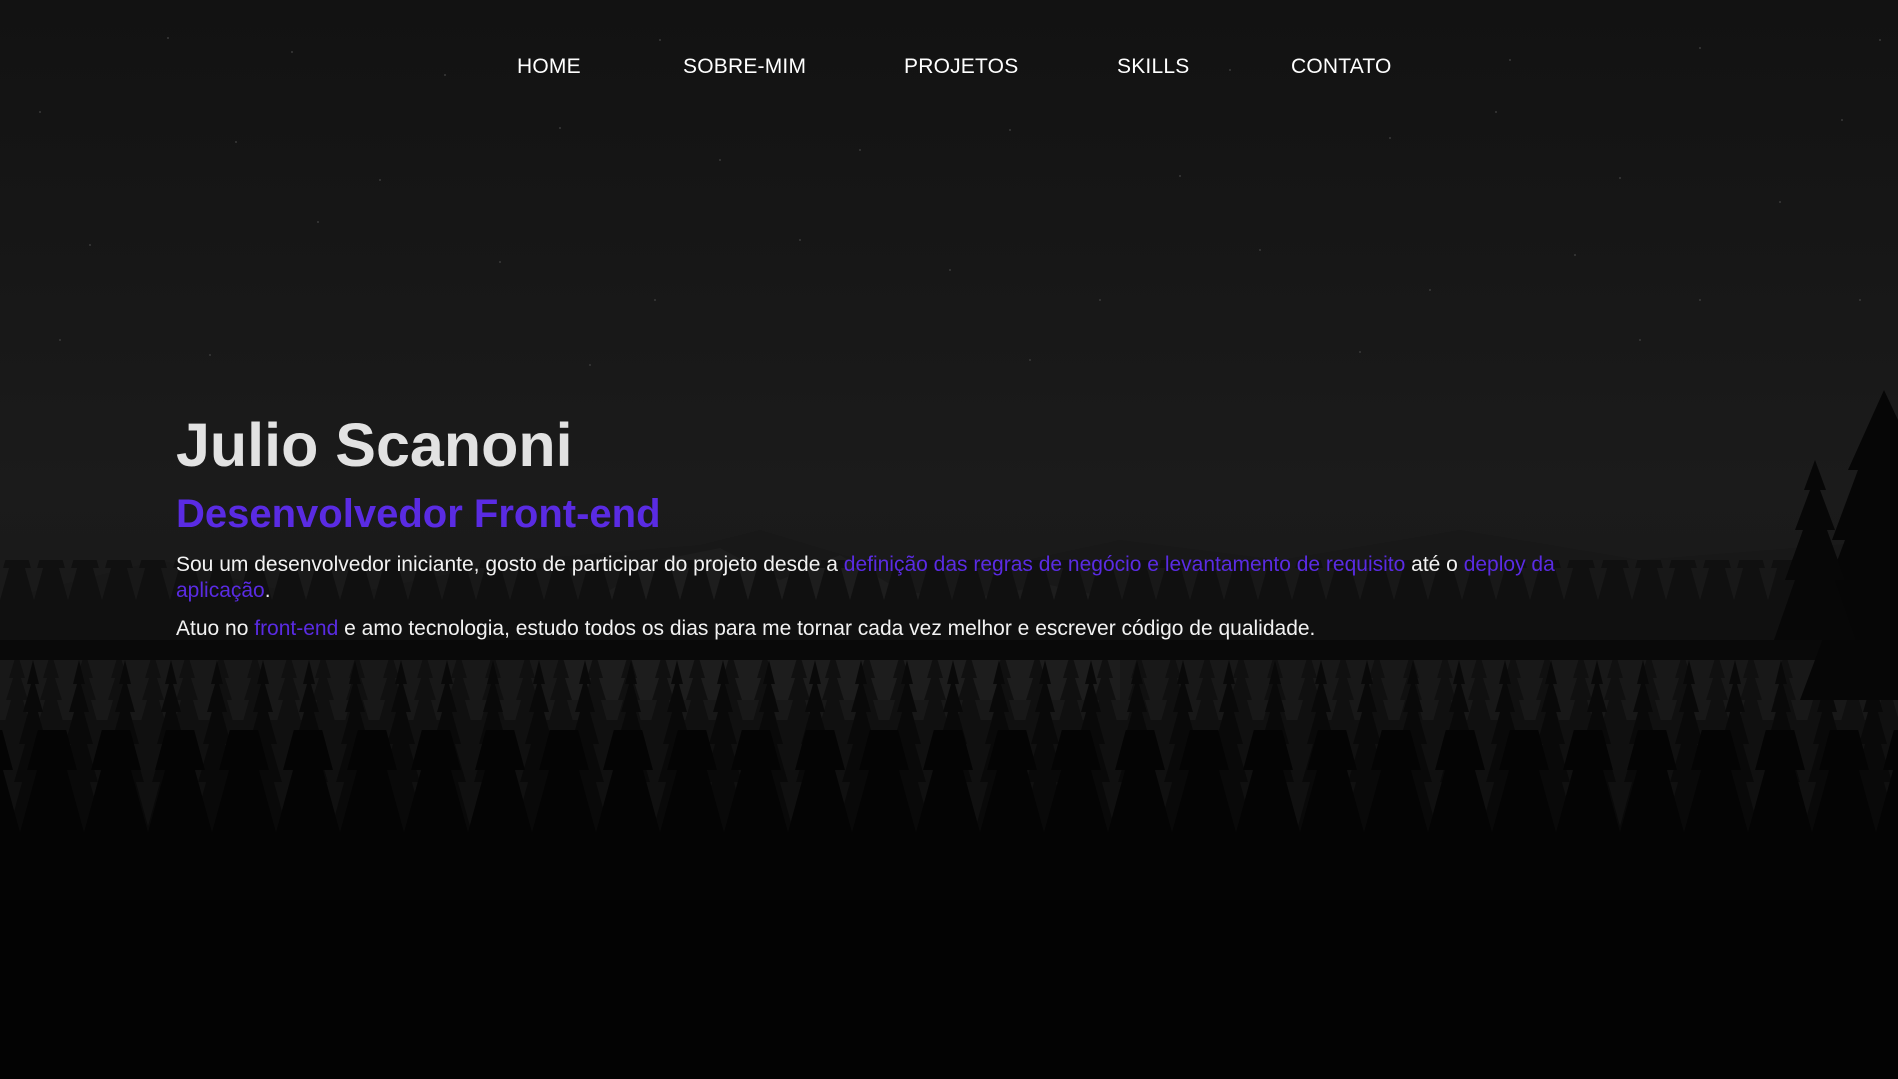  What do you see at coordinates (744, 67) in the screenshot?
I see `nav-sobre-mim-link: SOBRE-MIM` at bounding box center [744, 67].